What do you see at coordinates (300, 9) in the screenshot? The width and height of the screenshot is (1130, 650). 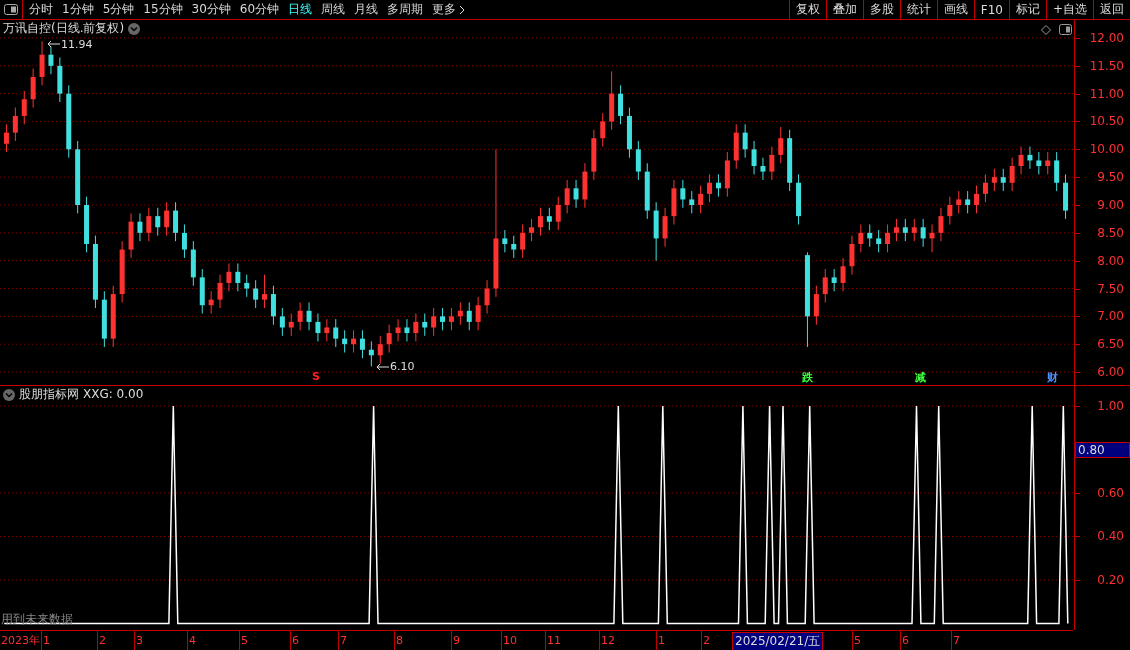 I see `period-tab: 日线` at bounding box center [300, 9].